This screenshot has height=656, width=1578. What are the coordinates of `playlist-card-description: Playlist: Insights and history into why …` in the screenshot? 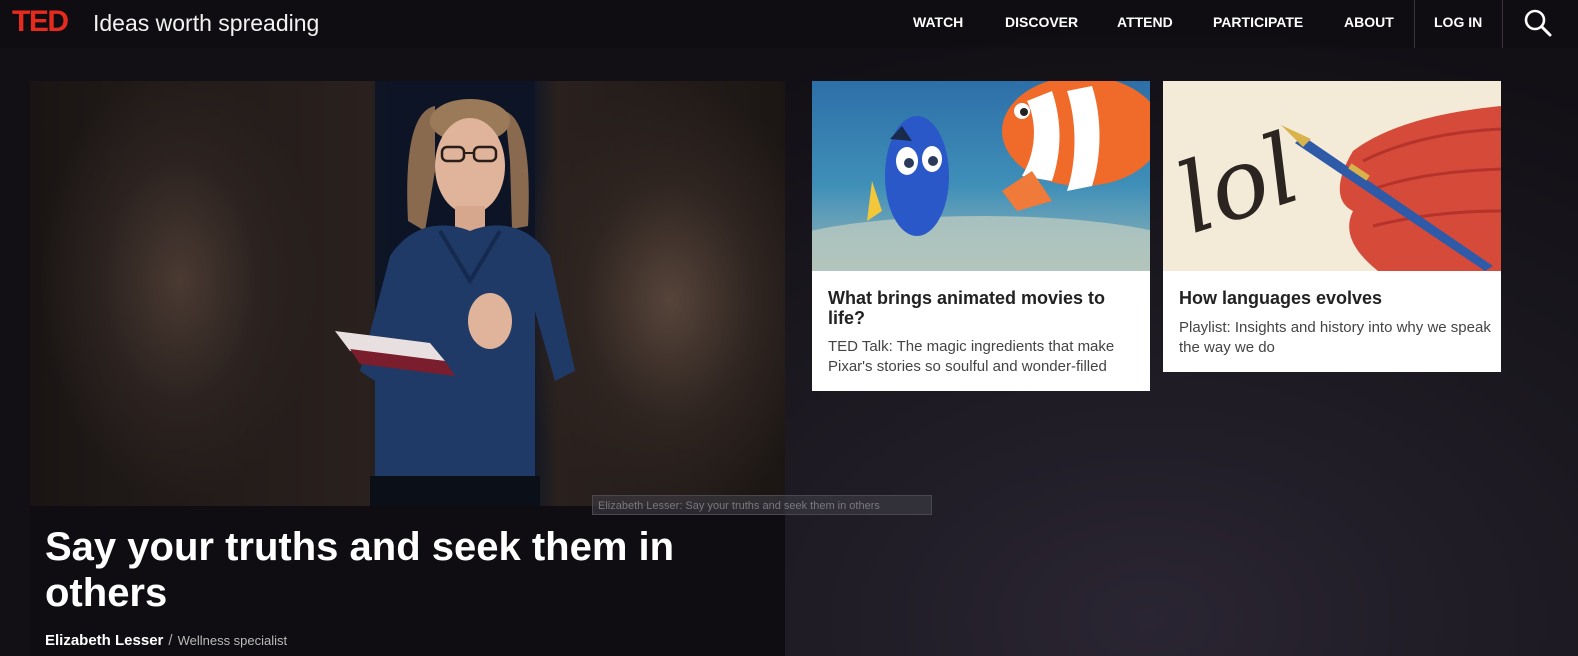 It's located at (1335, 337).